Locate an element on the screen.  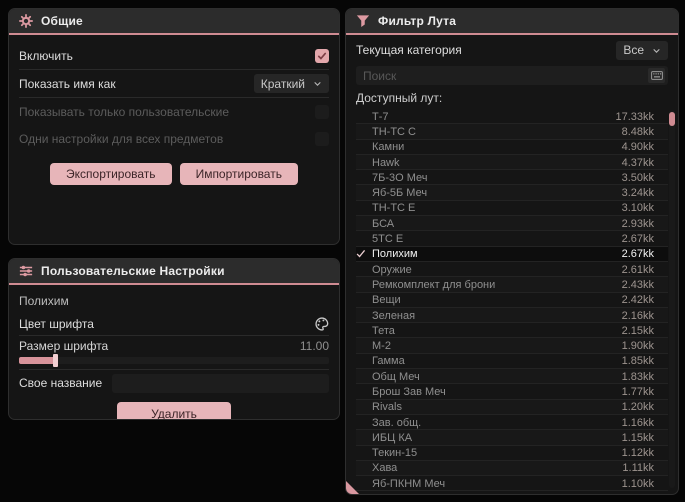
font-size-slider is located at coordinates (174, 360).